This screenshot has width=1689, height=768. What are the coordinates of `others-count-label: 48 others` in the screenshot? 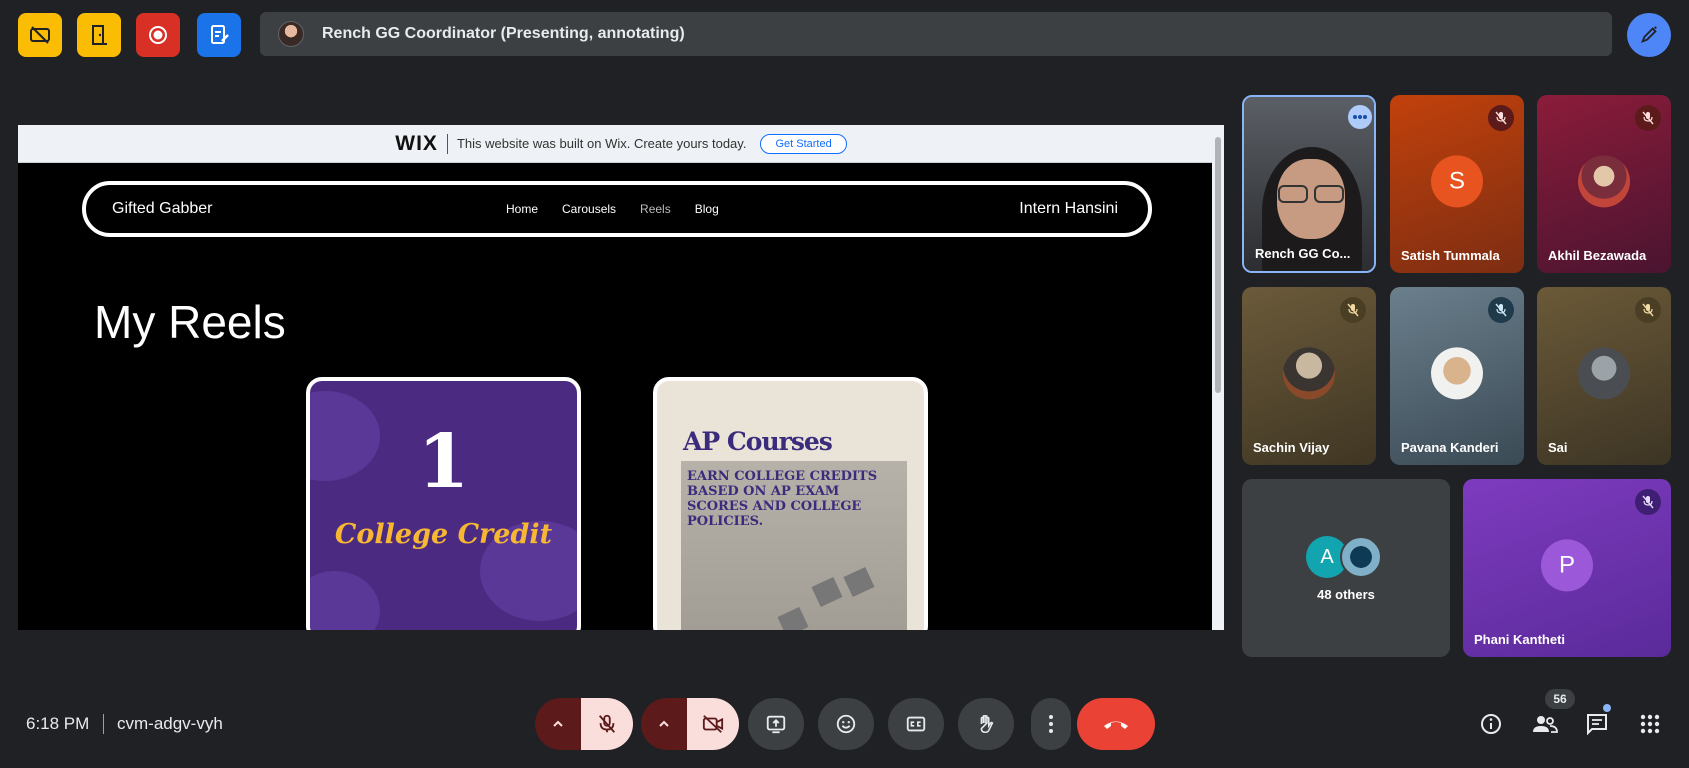 It's located at (1346, 594).